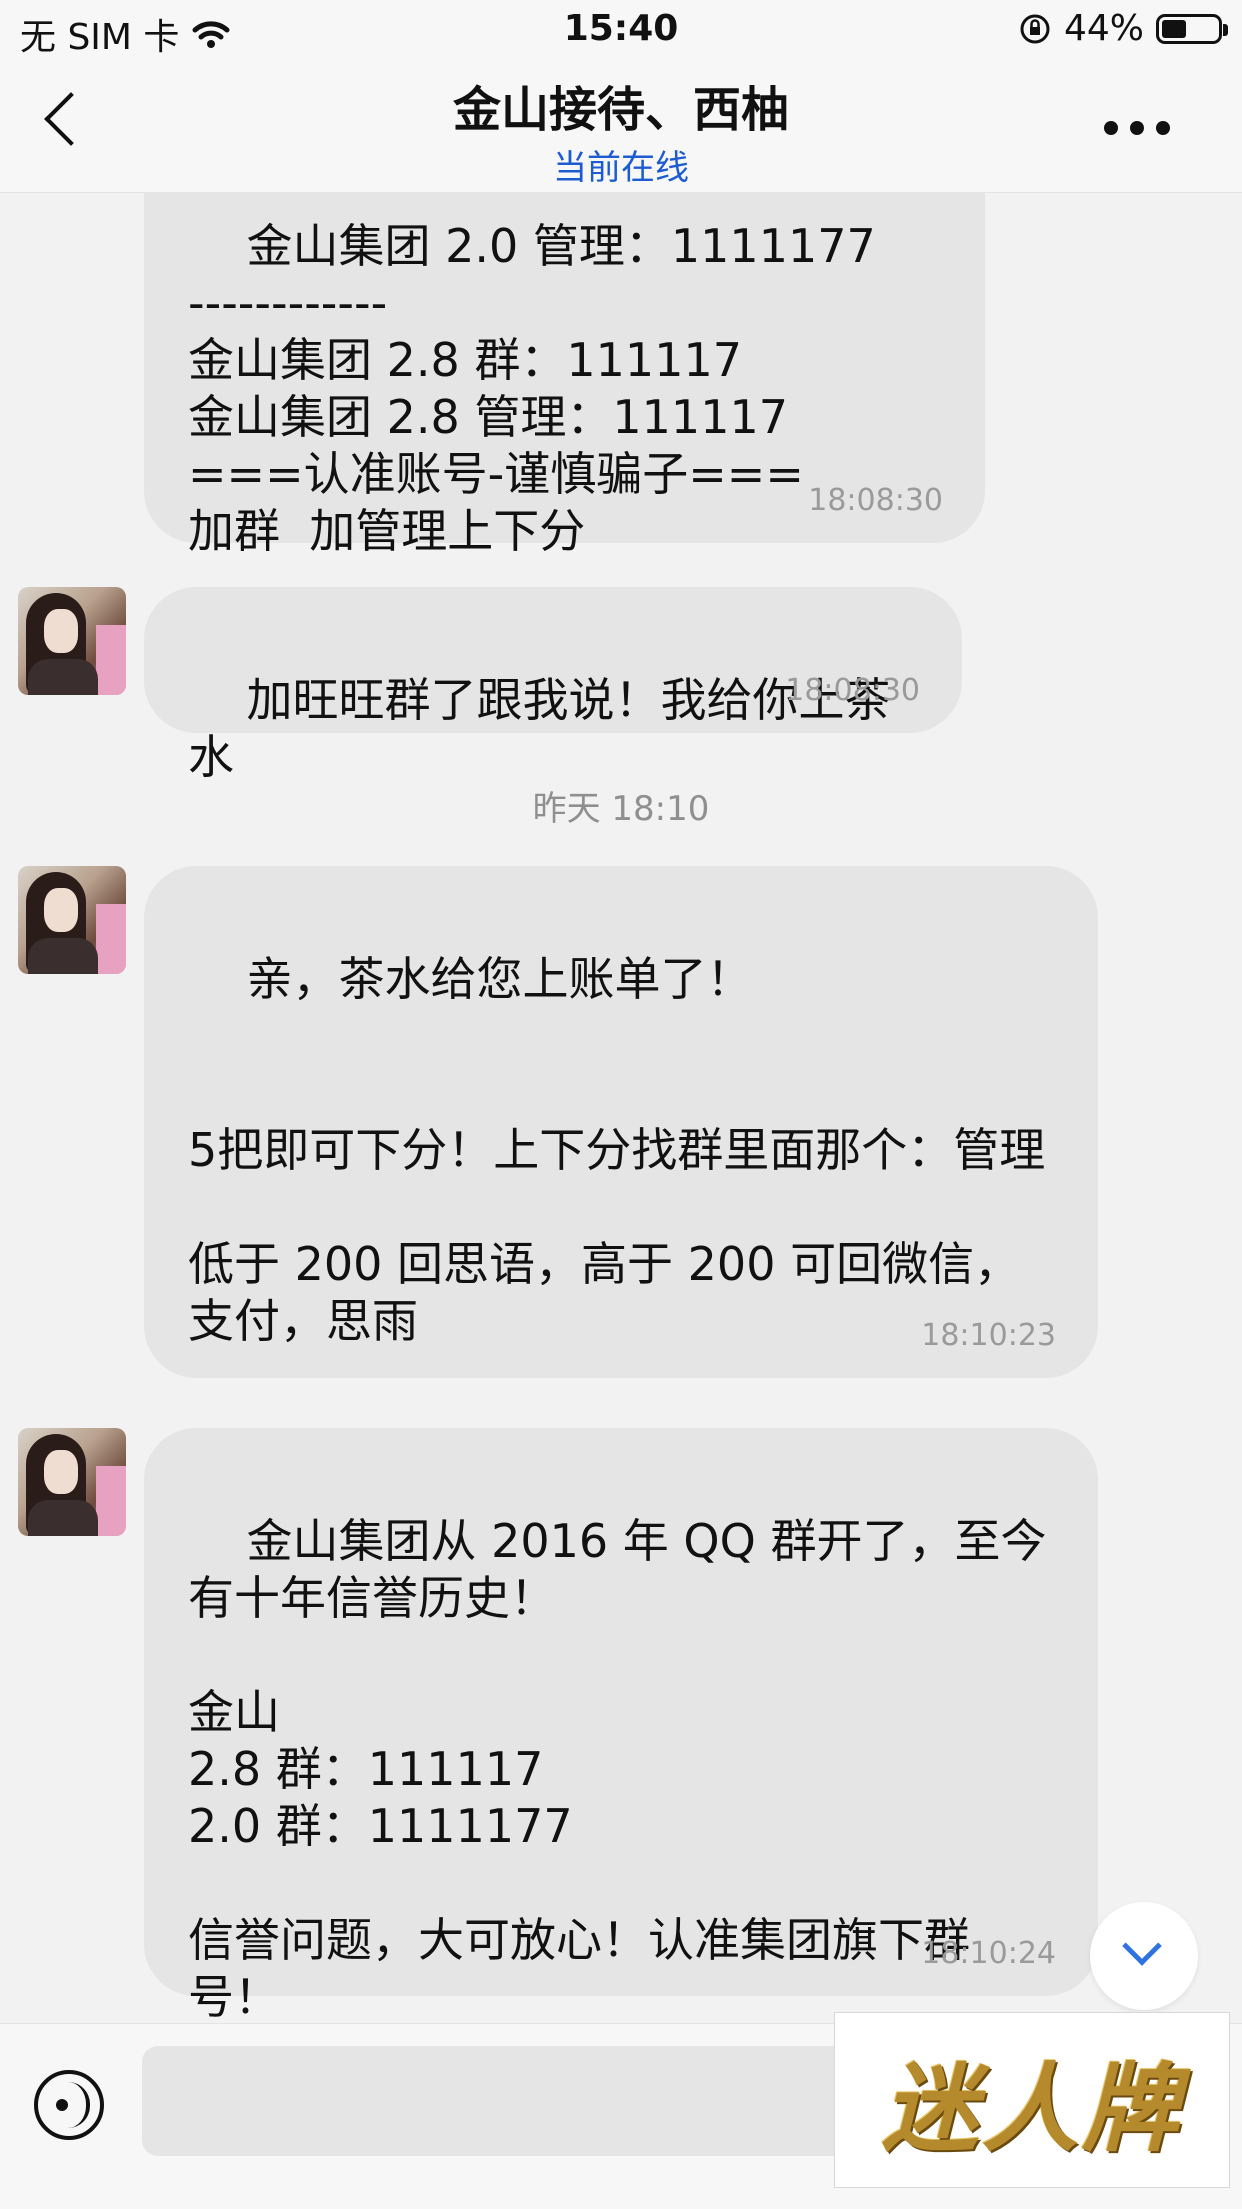 The width and height of the screenshot is (1242, 2209). Describe the element at coordinates (509, 2101) in the screenshot. I see `message-input` at that location.